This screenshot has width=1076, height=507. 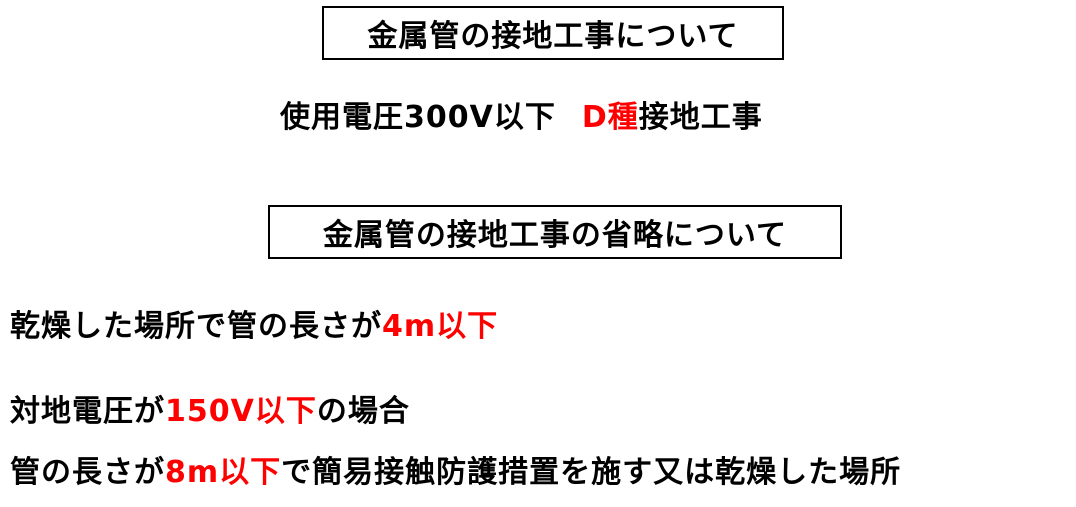 I want to click on heading-grounding-omission: 金属管の接地工事の省略について, so click(x=555, y=232).